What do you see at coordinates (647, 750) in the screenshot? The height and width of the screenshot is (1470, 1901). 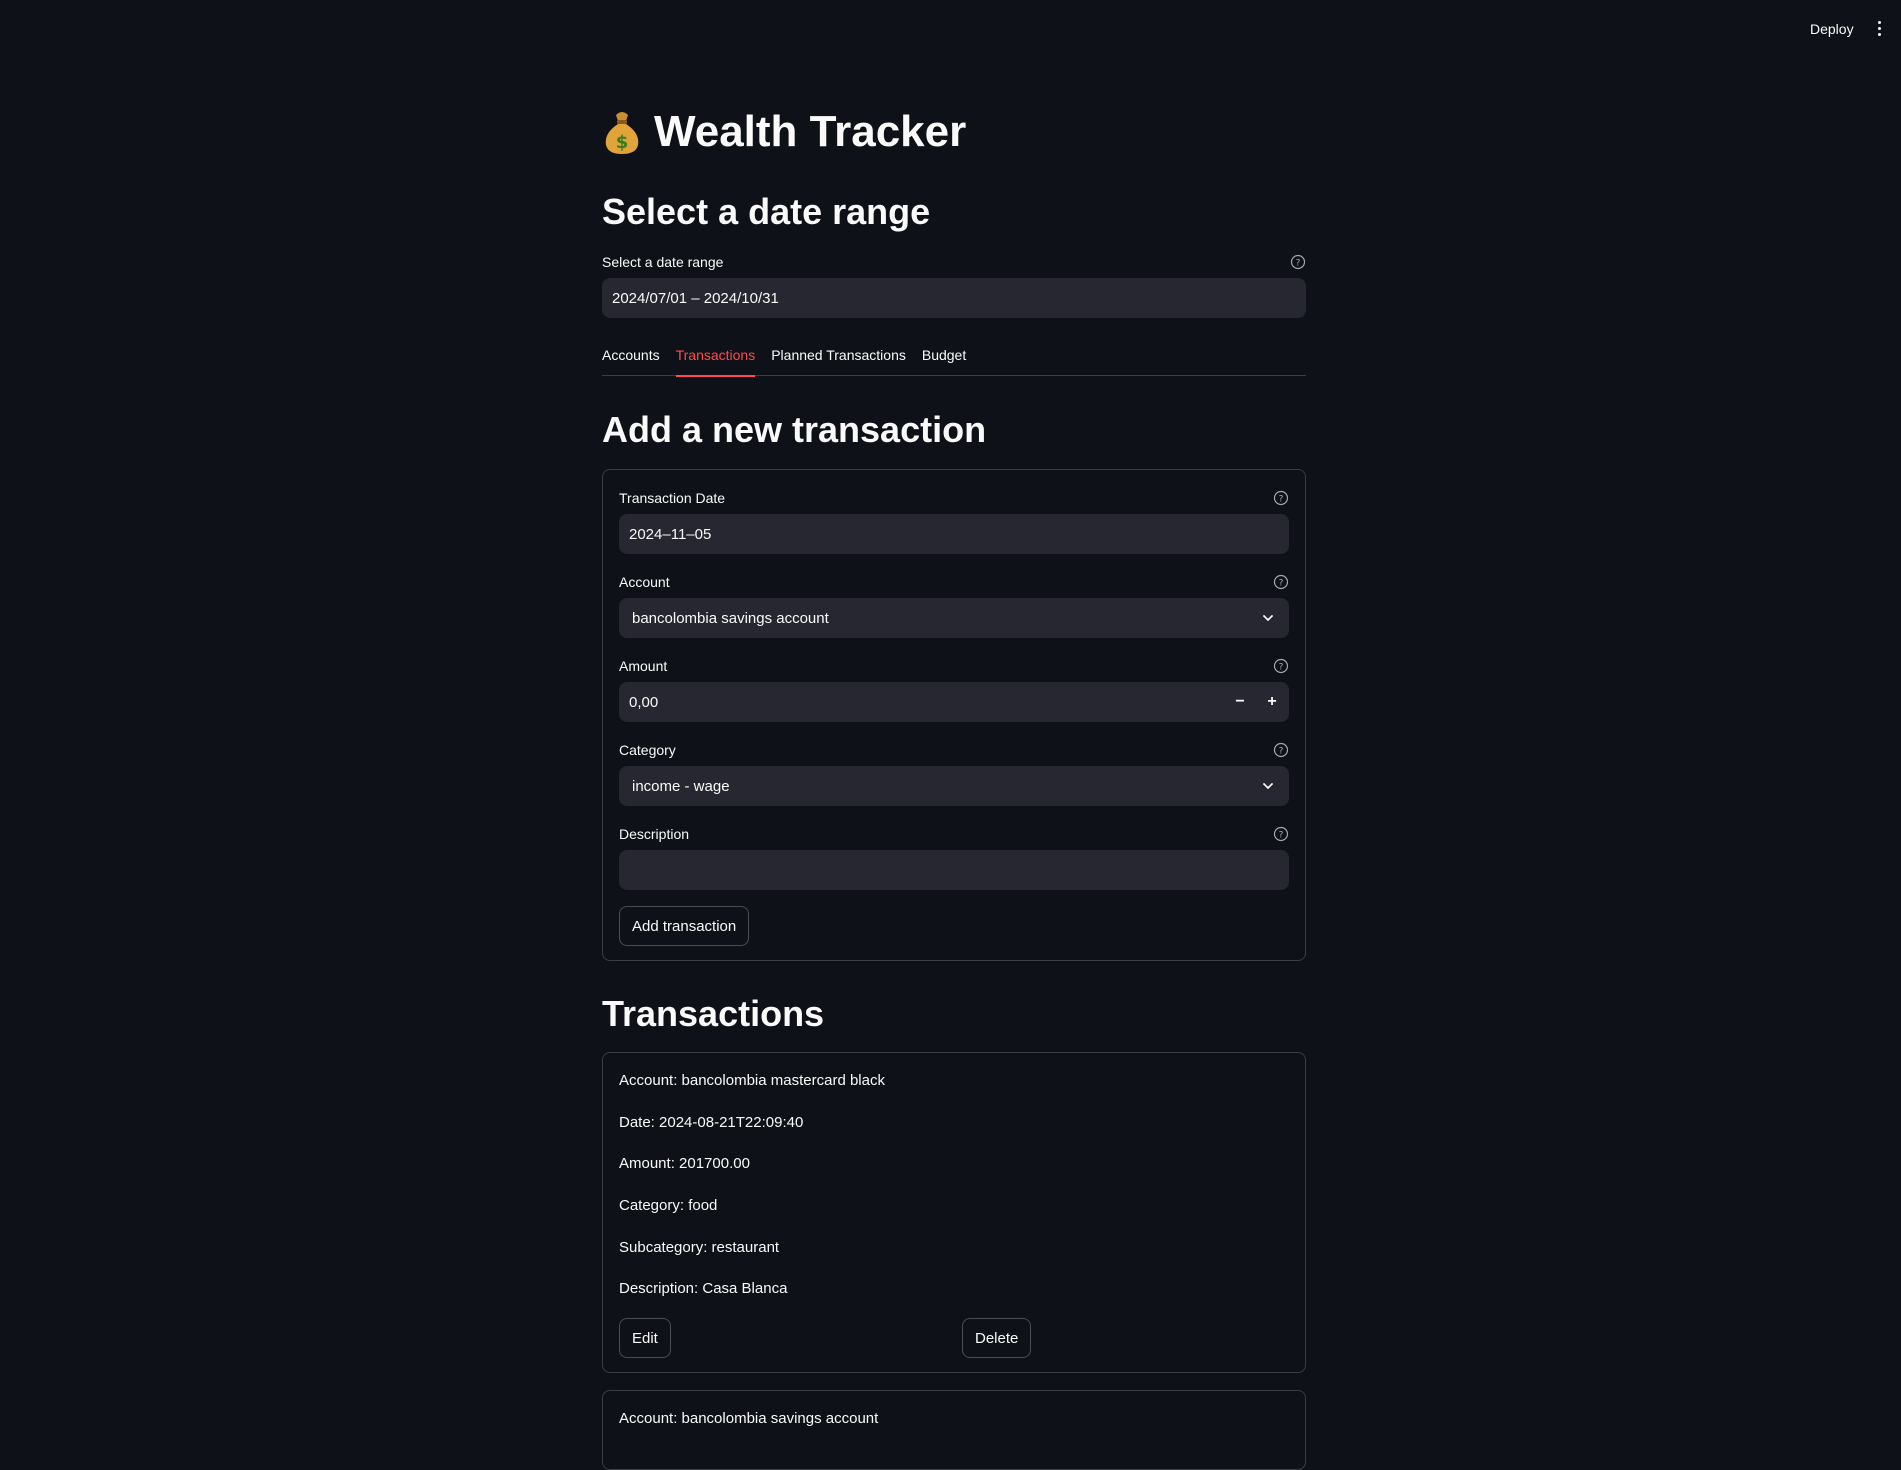 I see `category-label: Category` at bounding box center [647, 750].